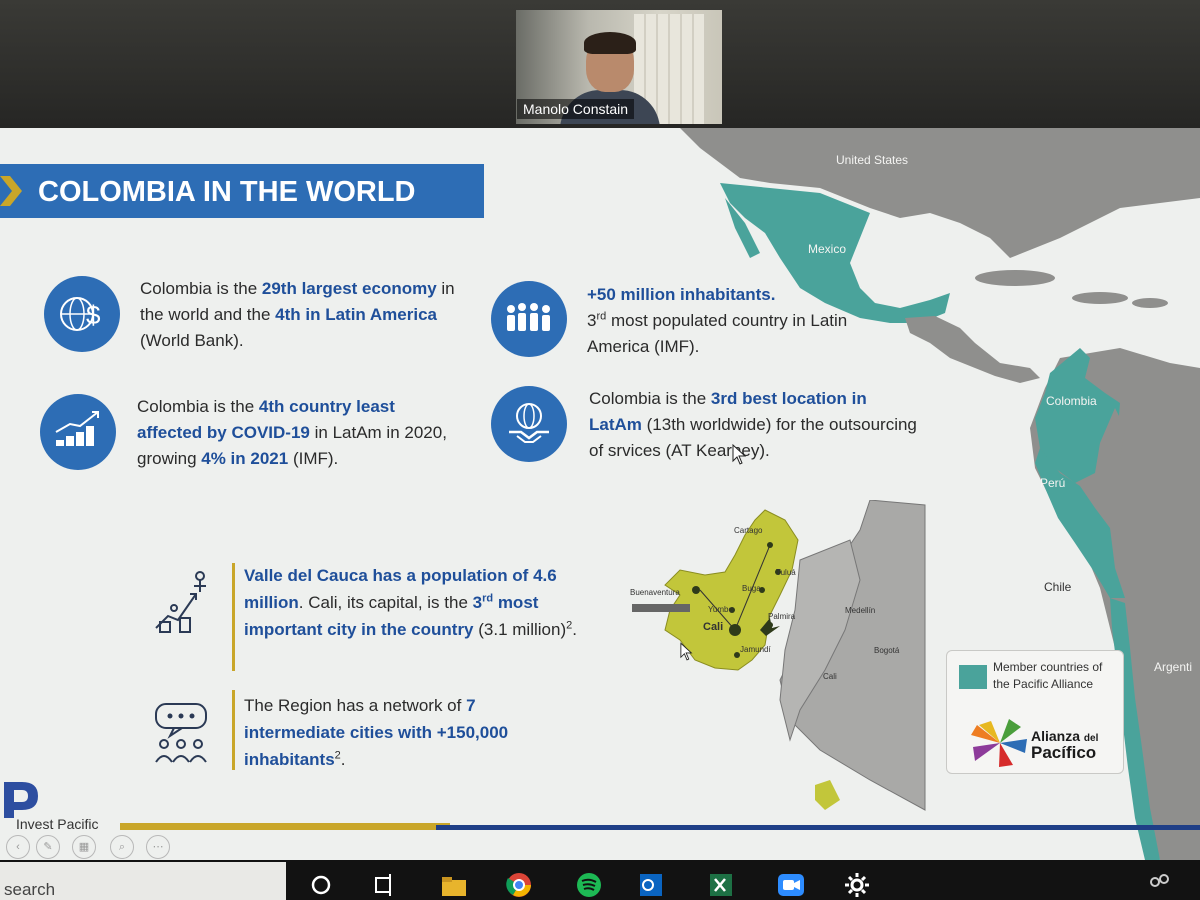 The width and height of the screenshot is (1200, 900). I want to click on map-label-chile: Chile, so click(1058, 587).